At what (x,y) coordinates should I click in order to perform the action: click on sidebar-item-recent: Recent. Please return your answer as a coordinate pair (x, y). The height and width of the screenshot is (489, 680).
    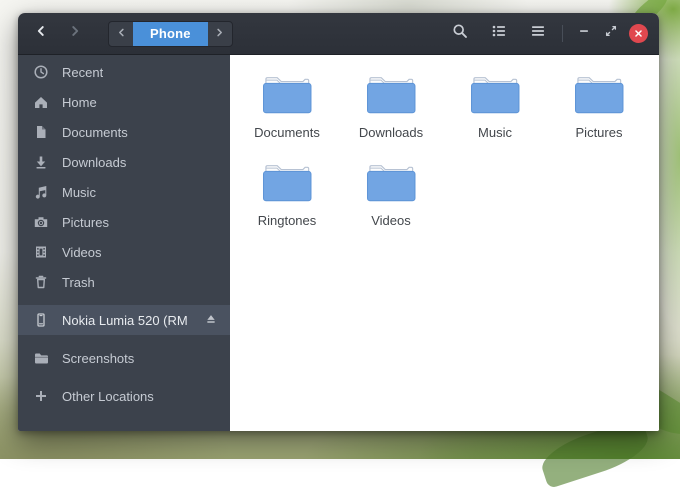
    Looking at the image, I should click on (124, 72).